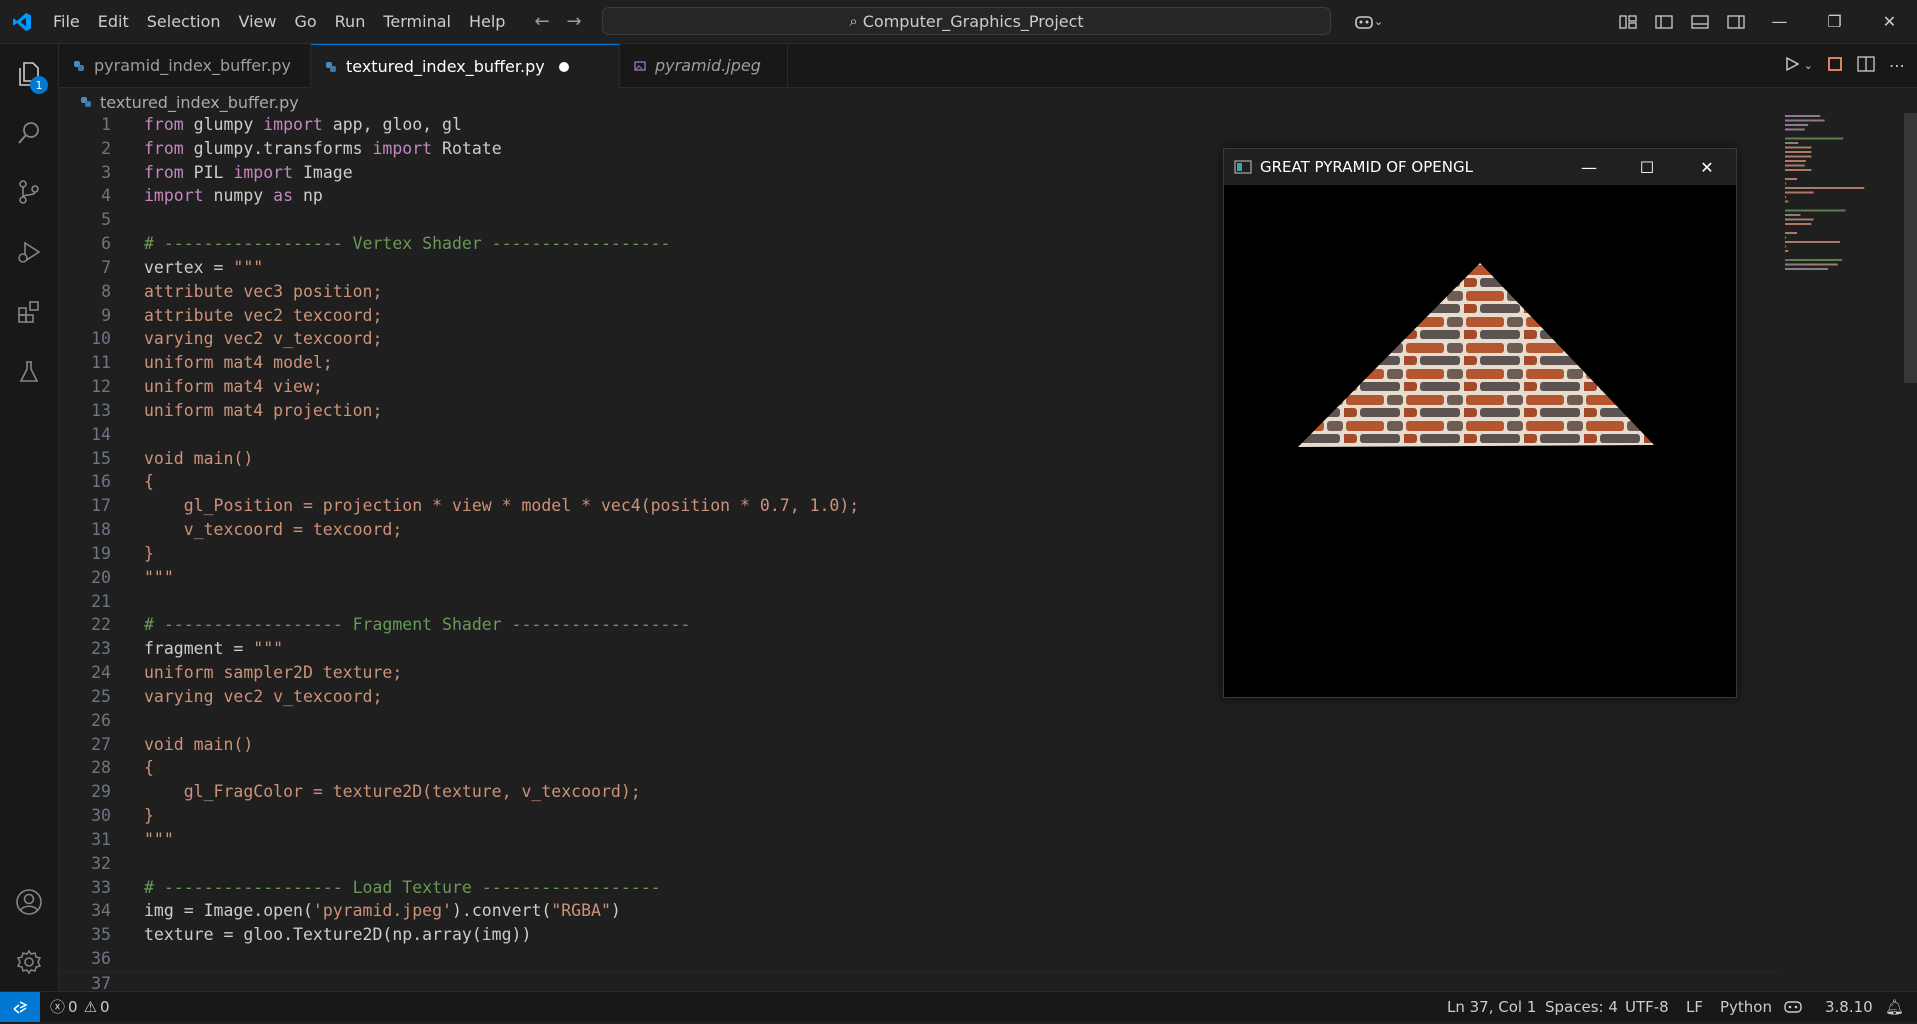  Describe the element at coordinates (1843, 200) in the screenshot. I see `minimap` at that location.